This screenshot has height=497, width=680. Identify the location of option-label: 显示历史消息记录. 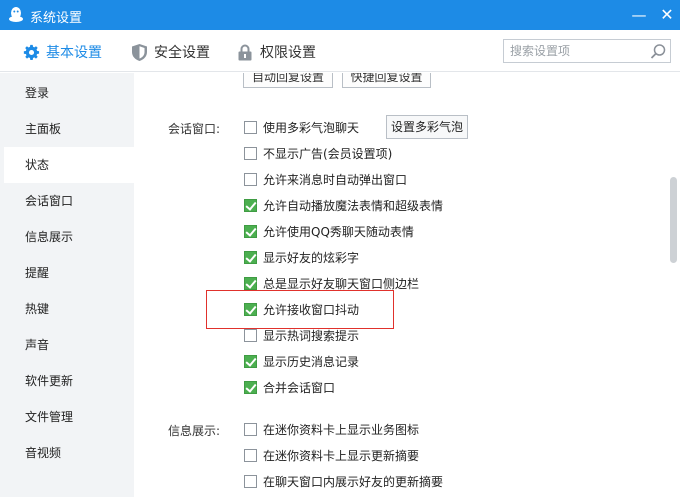
(311, 361).